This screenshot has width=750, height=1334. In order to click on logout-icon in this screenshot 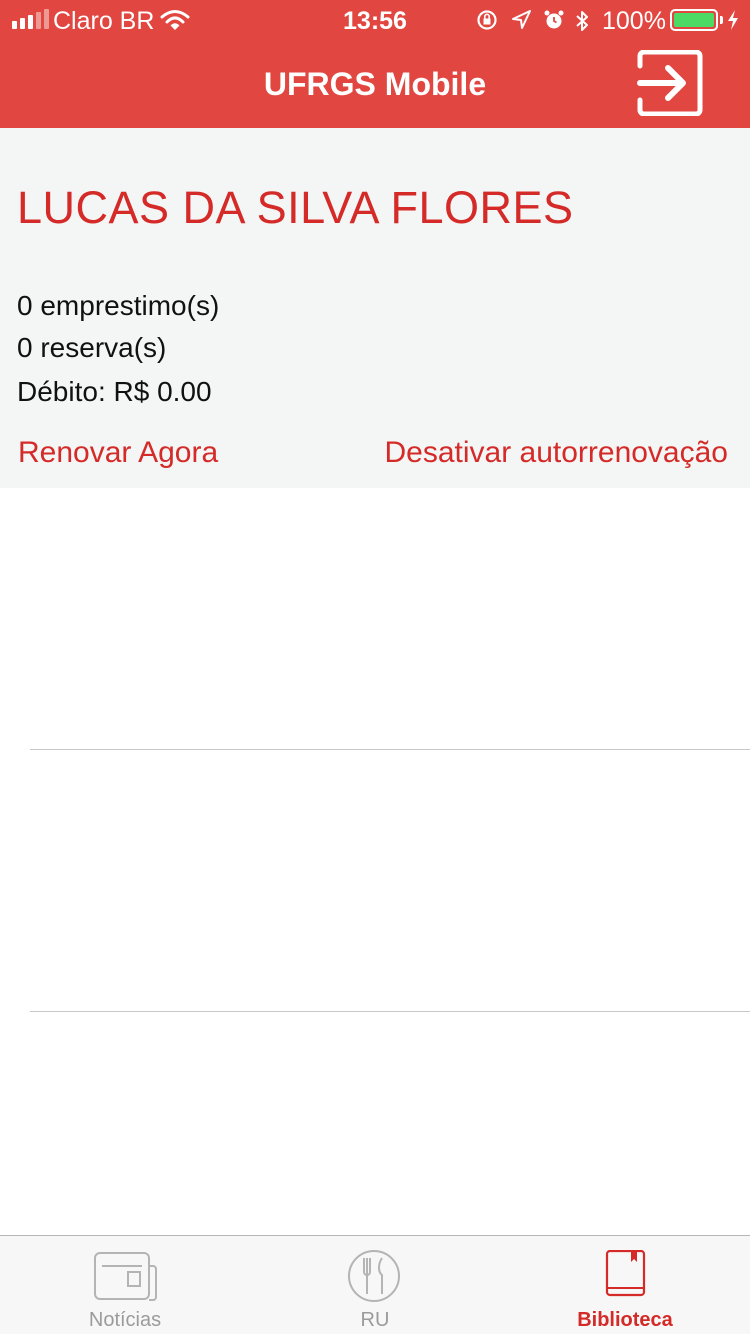, I will do `click(670, 83)`.